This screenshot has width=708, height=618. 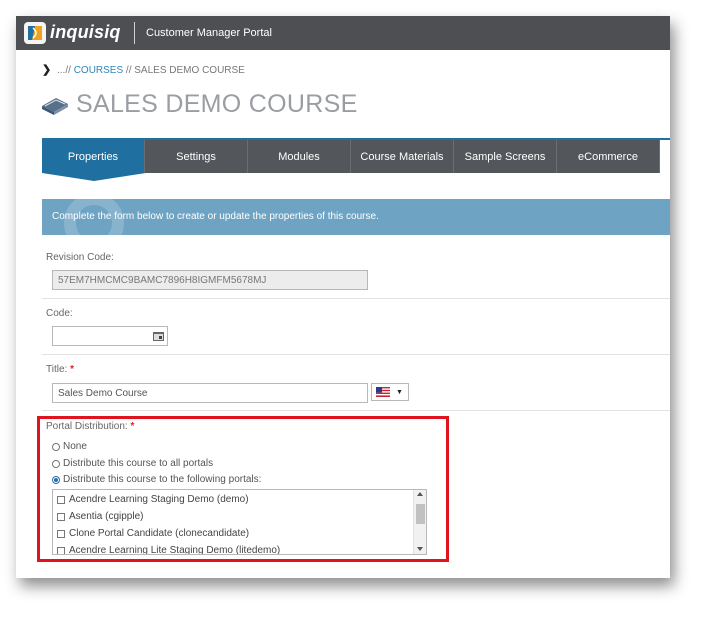 What do you see at coordinates (420, 494) in the screenshot?
I see `scroll-up-icon` at bounding box center [420, 494].